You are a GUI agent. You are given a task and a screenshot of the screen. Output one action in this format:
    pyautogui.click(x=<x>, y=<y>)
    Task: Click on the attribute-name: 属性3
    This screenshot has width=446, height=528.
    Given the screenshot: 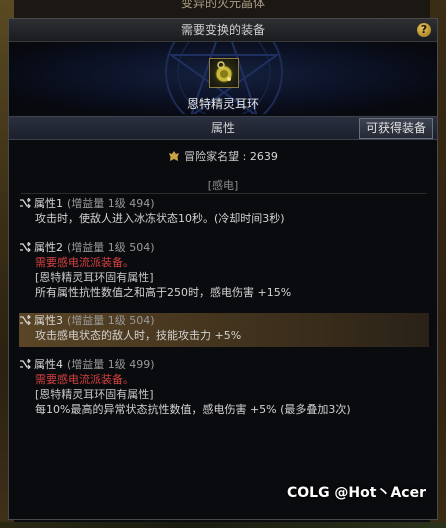 What is the action you would take?
    pyautogui.click(x=48, y=320)
    